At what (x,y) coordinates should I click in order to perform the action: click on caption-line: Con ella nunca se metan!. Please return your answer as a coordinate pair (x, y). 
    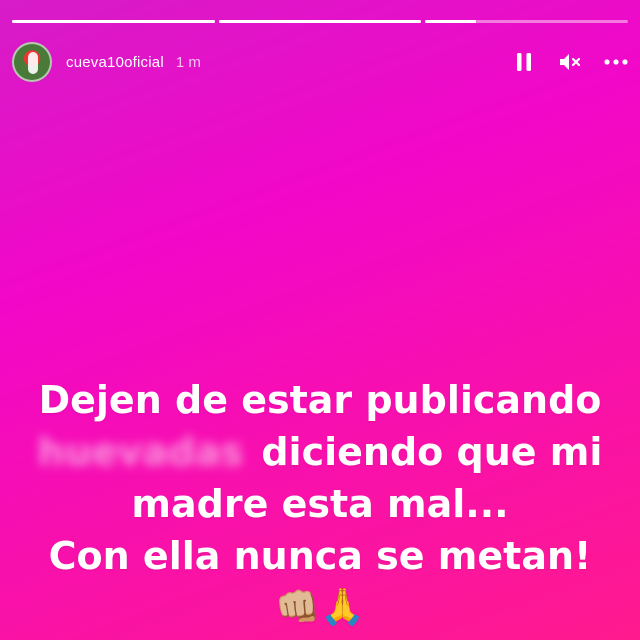
    Looking at the image, I should click on (320, 556).